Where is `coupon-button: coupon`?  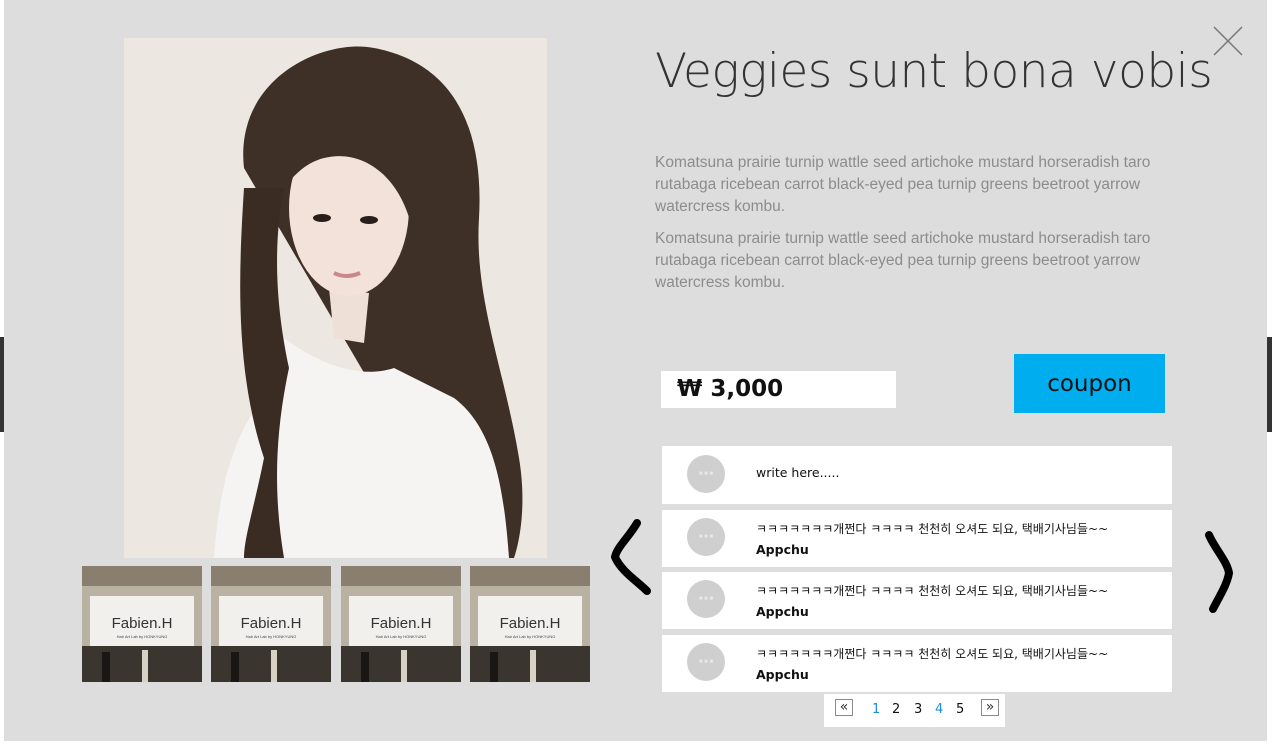 coupon-button: coupon is located at coordinates (1089, 383).